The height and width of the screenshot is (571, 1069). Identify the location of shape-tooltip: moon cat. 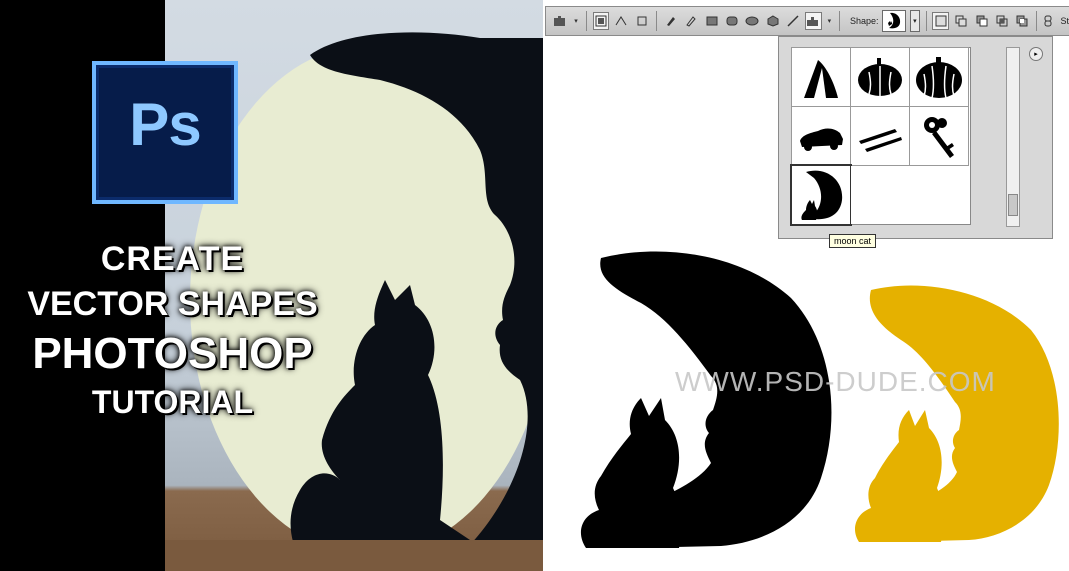
(853, 241).